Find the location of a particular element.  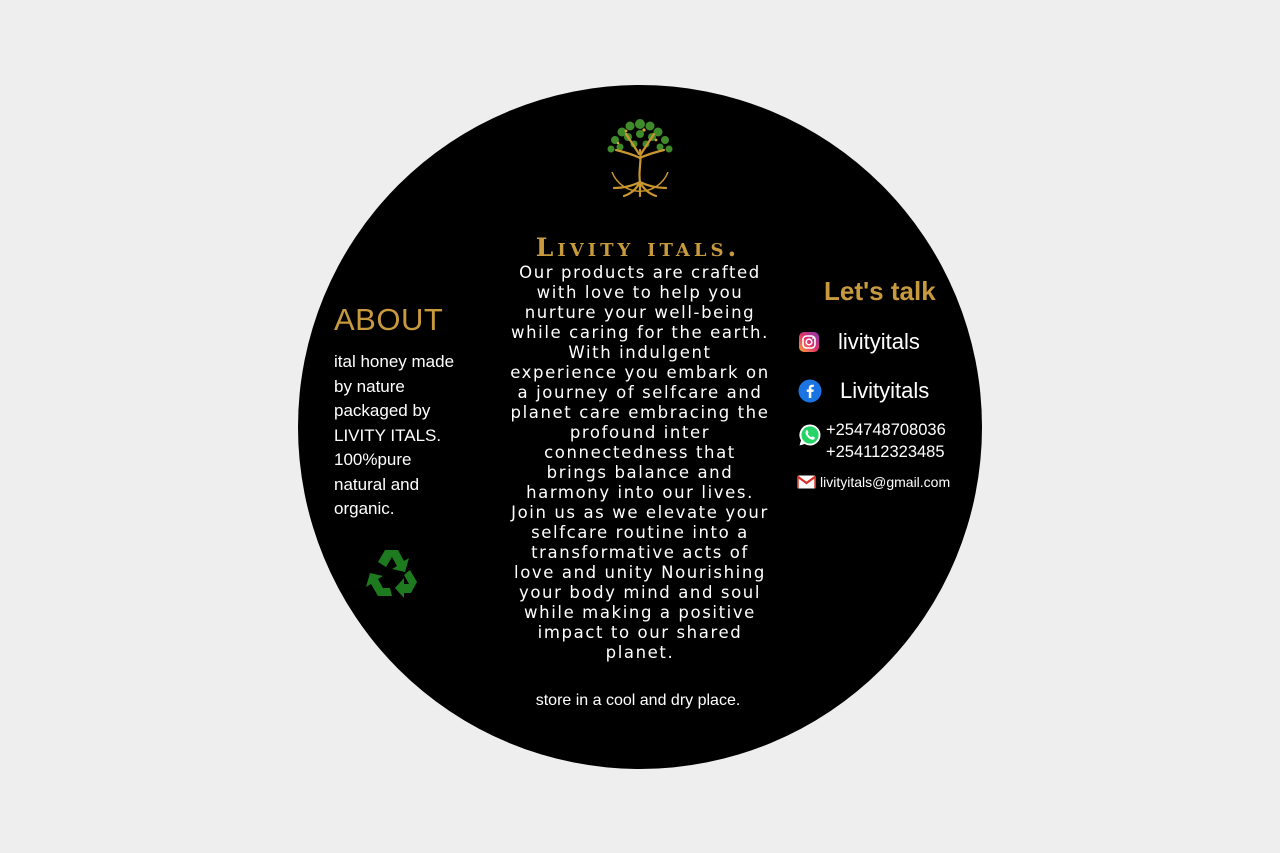

description-line: impact to our shared is located at coordinates (640, 632).